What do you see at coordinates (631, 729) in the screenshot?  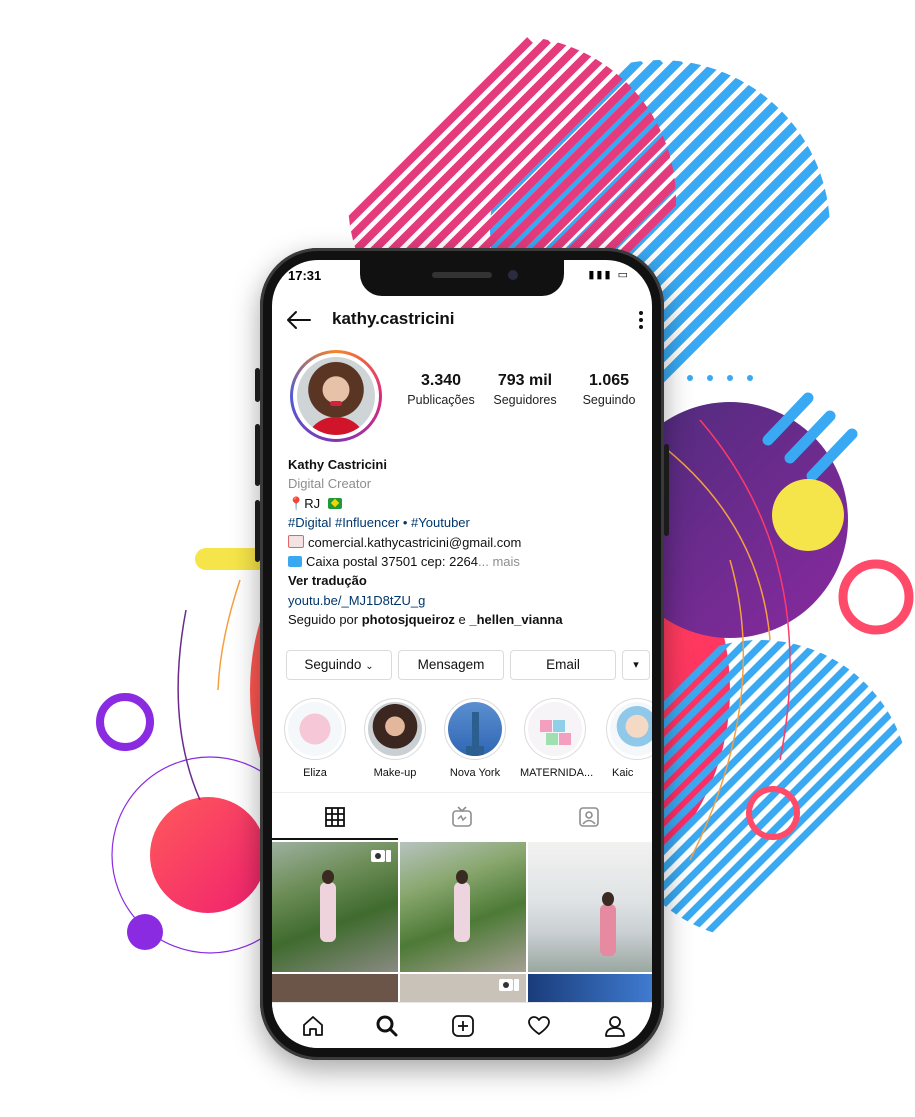 I see `highlight-cover-baby-boy` at bounding box center [631, 729].